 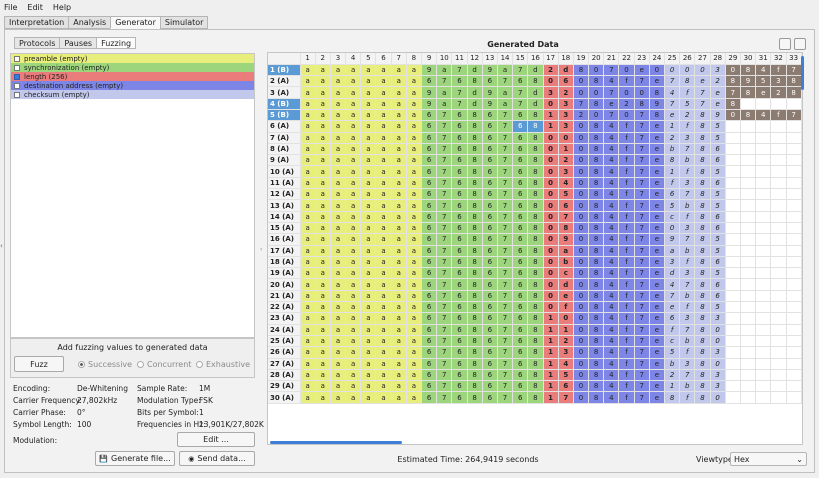 What do you see at coordinates (399, 59) in the screenshot?
I see `column-header: 7` at bounding box center [399, 59].